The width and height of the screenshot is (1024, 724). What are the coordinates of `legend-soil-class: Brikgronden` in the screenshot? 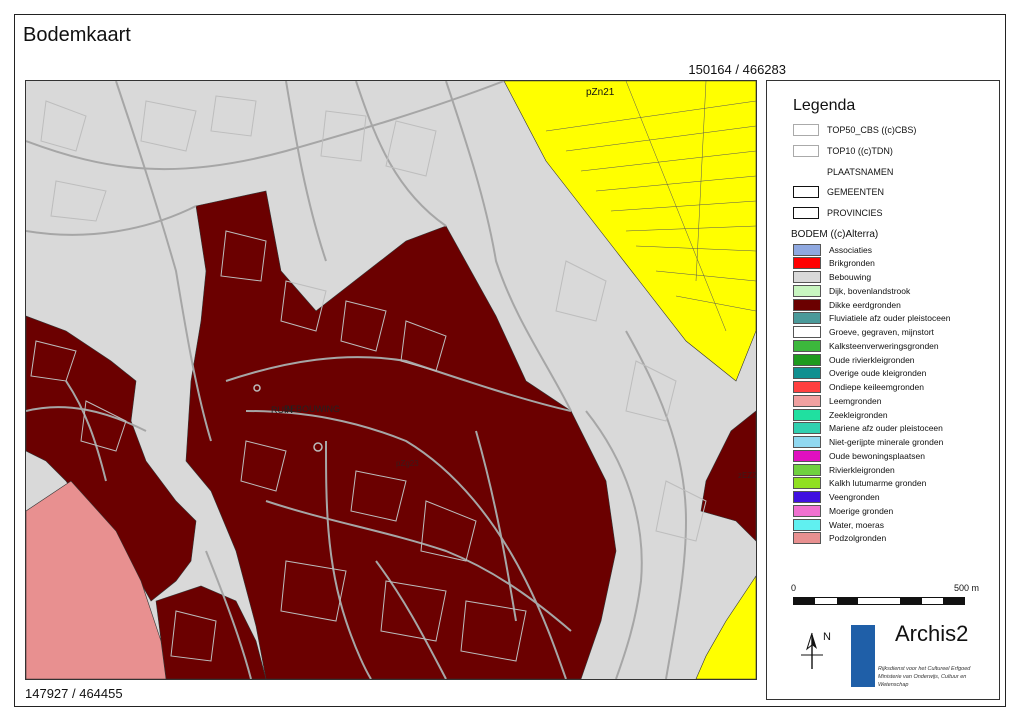 It's located at (834, 263).